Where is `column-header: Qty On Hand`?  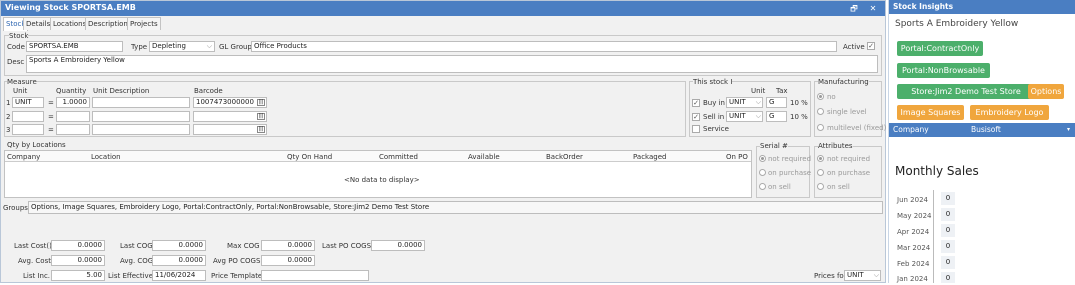 column-header: Qty On Hand is located at coordinates (309, 157).